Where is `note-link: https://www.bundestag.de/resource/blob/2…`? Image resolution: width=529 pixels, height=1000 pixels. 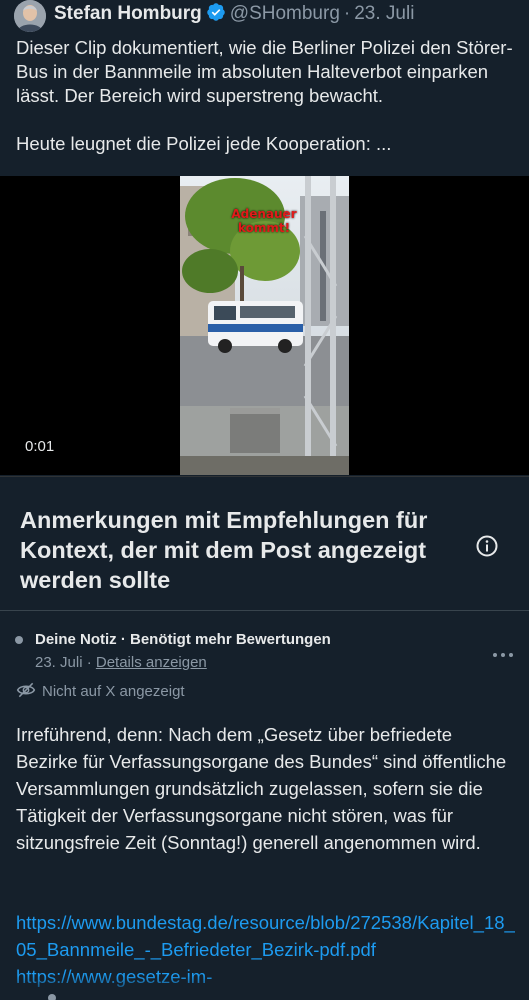
note-link: https://www.bundestag.de/resource/blob/2… is located at coordinates (268, 936).